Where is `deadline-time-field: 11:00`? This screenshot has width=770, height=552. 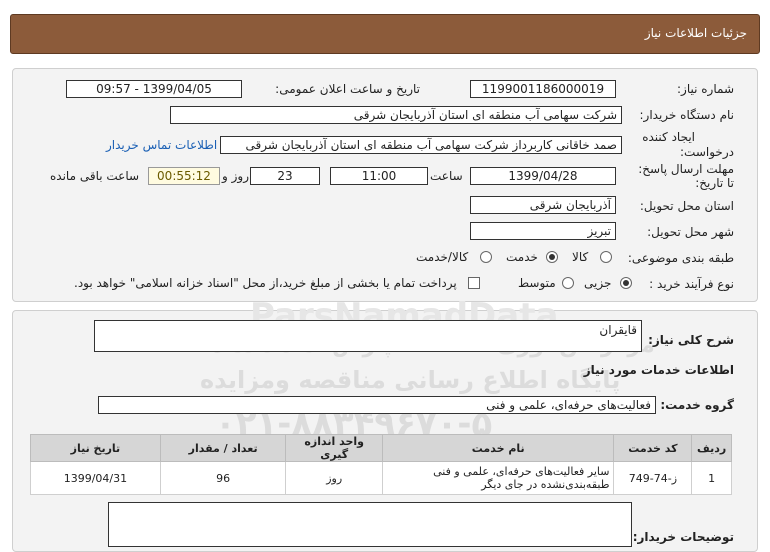 deadline-time-field: 11:00 is located at coordinates (379, 176).